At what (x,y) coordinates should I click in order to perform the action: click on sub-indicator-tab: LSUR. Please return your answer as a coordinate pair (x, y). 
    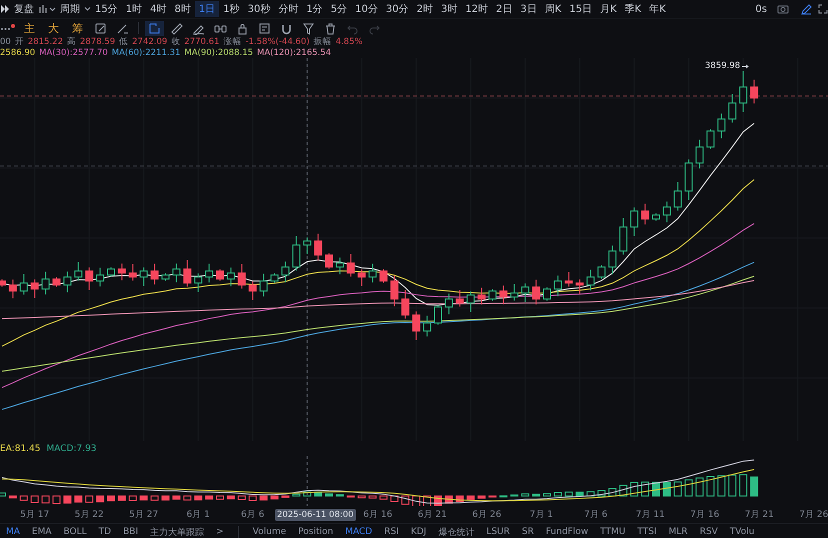
    Looking at the image, I should click on (498, 532).